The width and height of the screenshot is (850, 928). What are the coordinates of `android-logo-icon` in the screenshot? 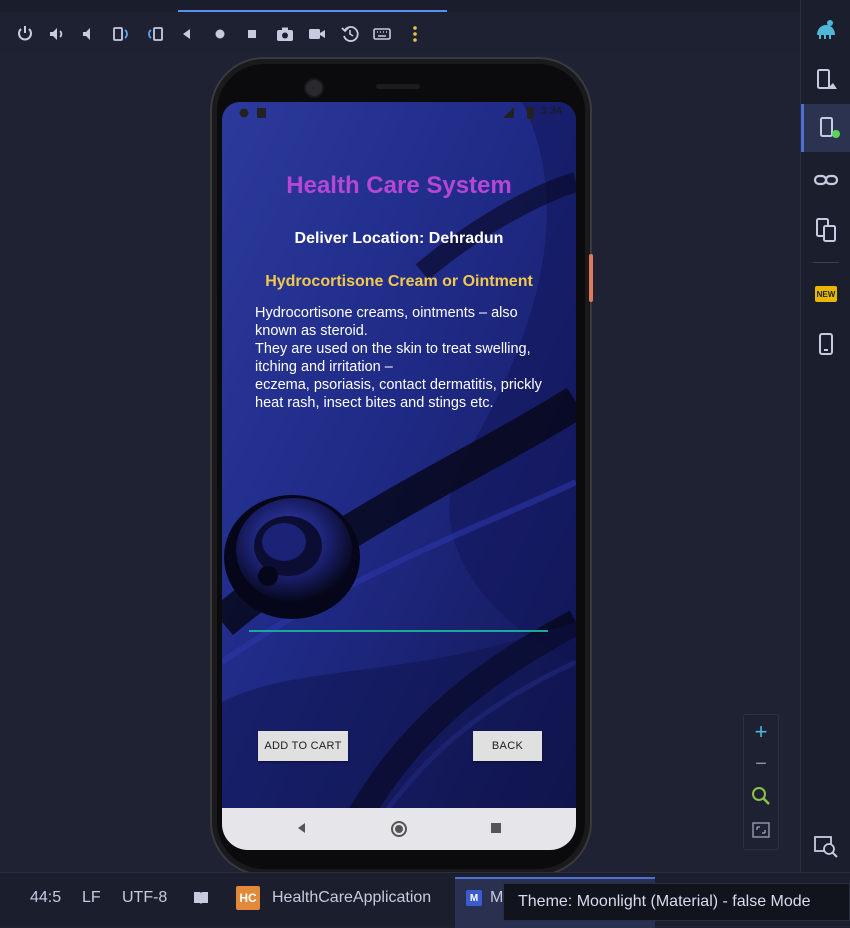 It's located at (825, 30).